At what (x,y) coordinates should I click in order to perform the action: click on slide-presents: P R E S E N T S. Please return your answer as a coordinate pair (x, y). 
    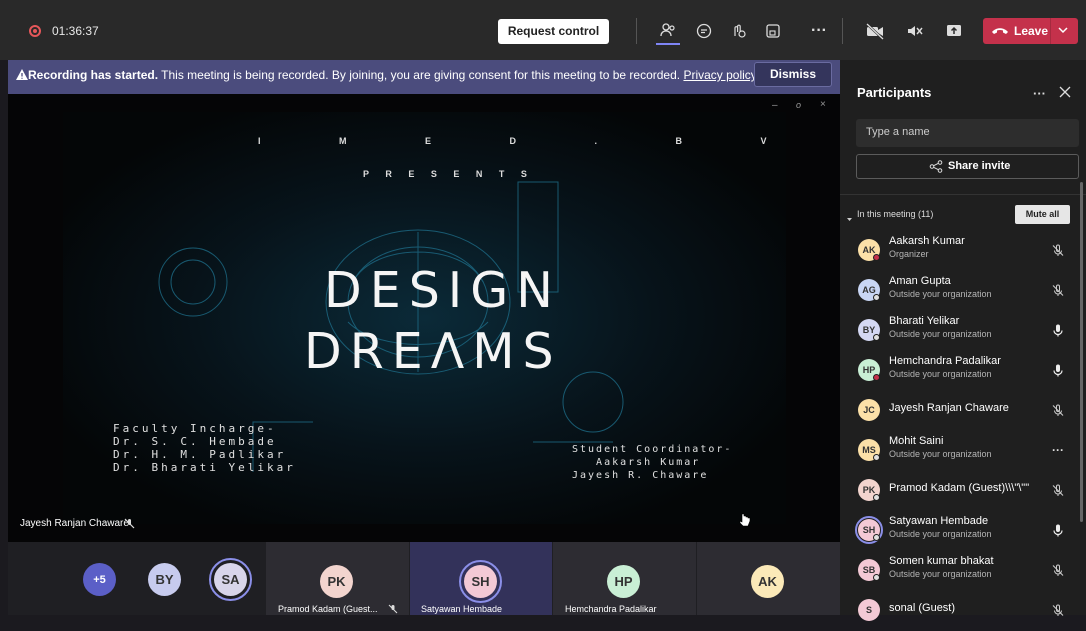
    Looking at the image, I should click on (448, 174).